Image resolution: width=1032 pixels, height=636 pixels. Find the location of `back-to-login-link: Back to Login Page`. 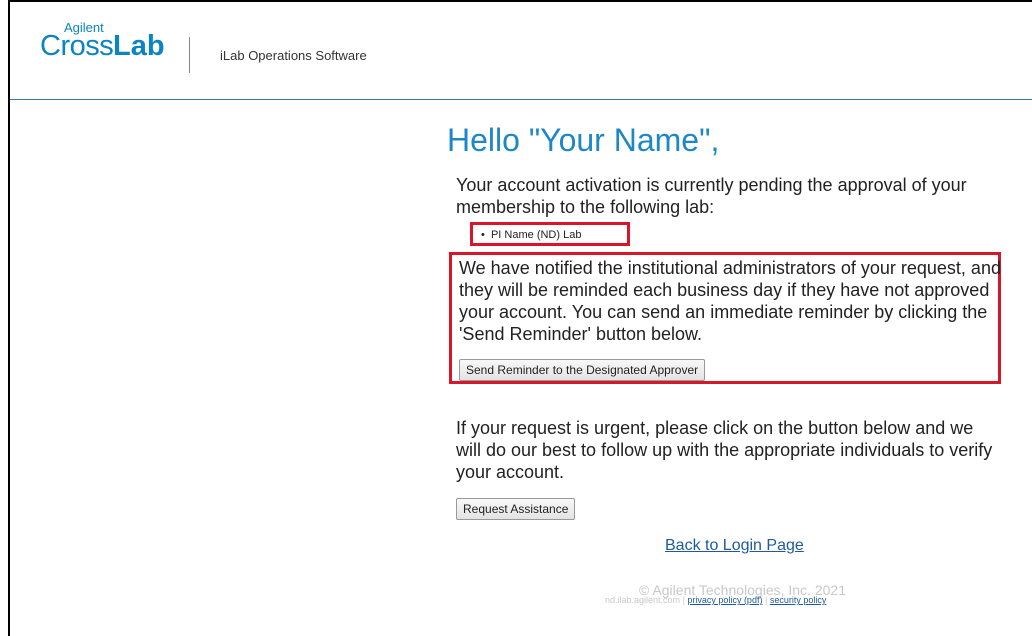

back-to-login-link: Back to Login Page is located at coordinates (734, 546).